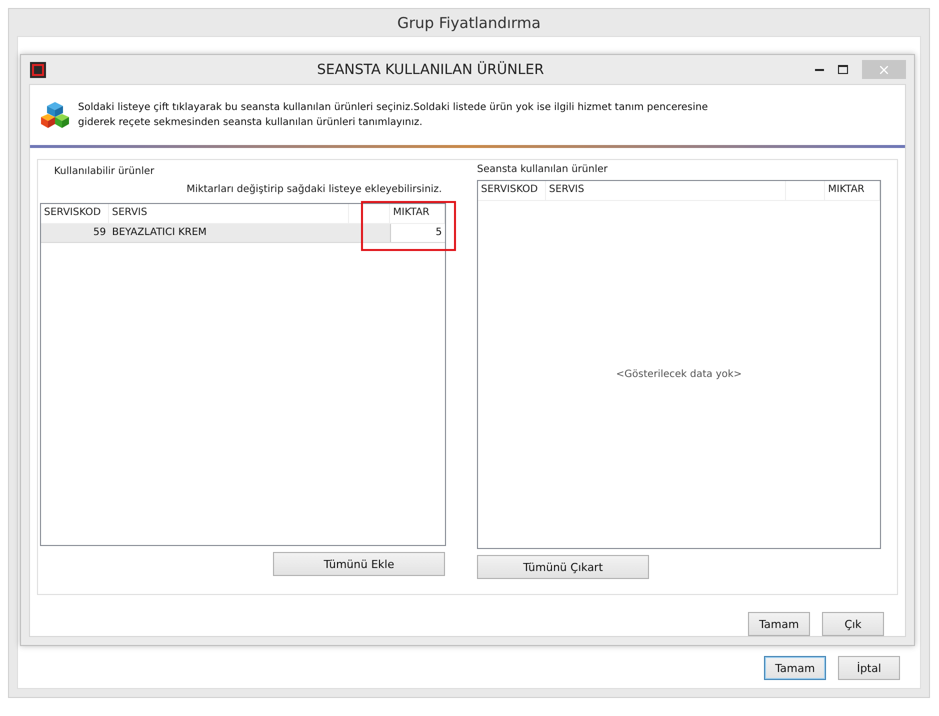 This screenshot has width=939, height=716. Describe the element at coordinates (884, 70) in the screenshot. I see `close-icon` at that location.